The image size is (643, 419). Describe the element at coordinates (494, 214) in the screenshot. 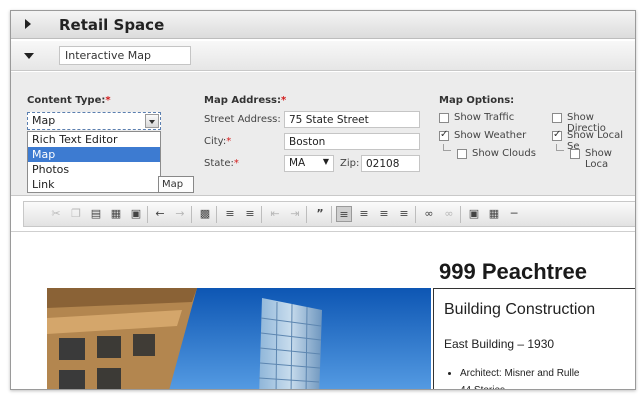

I see `table-icon: ▦` at that location.